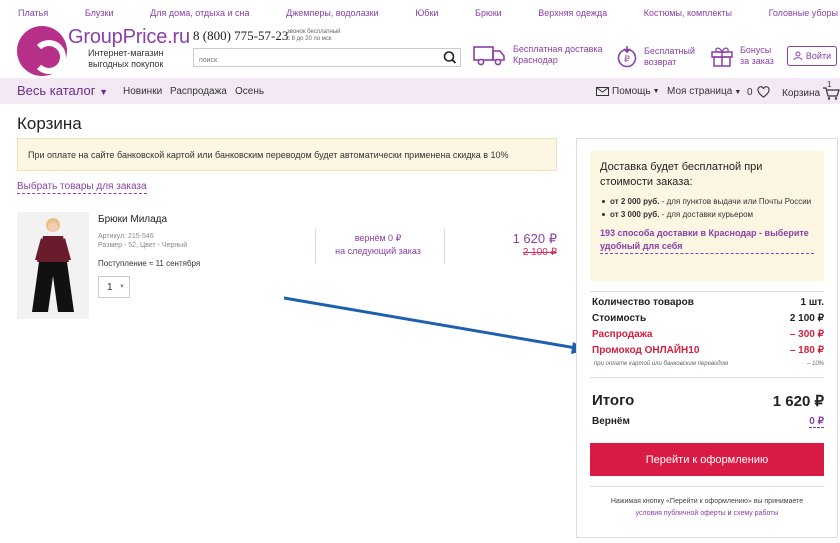 This screenshot has width=840, height=543. Describe the element at coordinates (643, 302) in the screenshot. I see `row-label: Количество товаров` at that location.